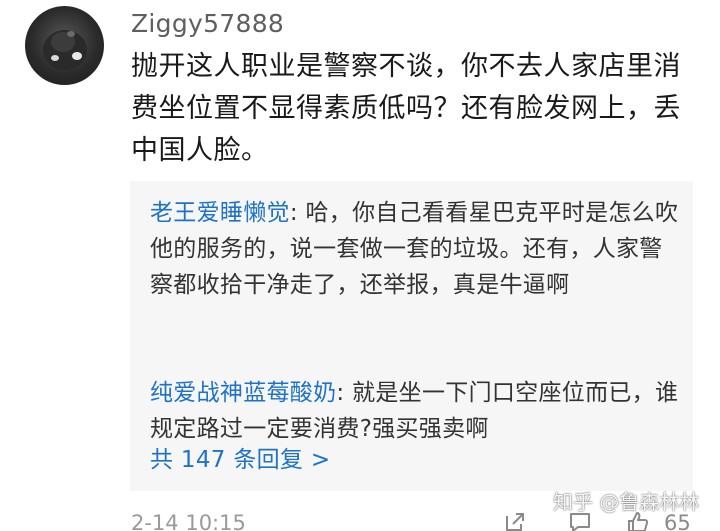 The height and width of the screenshot is (531, 720). I want to click on reply-item: 纯爱战神蓝莓酸奶: 就是坐一下门口空座位而已，谁规定路过一定要消费?强买强卖啊, so click(415, 411).